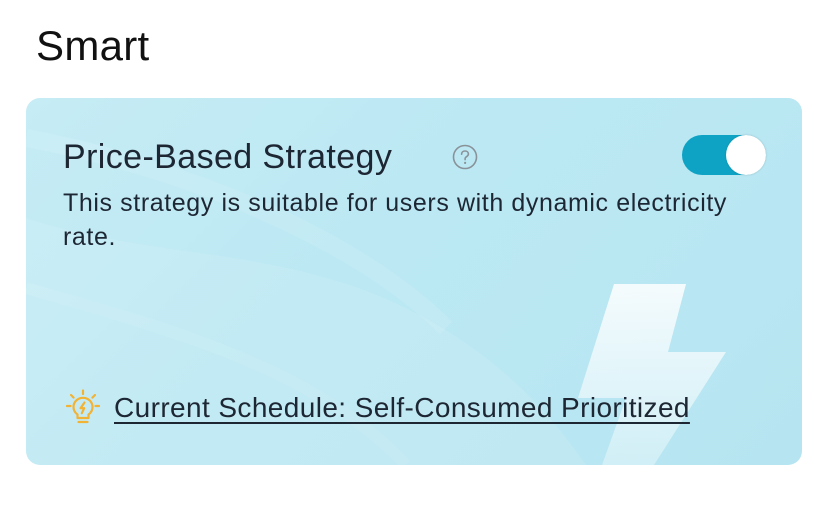  What do you see at coordinates (652, 374) in the screenshot?
I see `lightning-bolt-decoration` at bounding box center [652, 374].